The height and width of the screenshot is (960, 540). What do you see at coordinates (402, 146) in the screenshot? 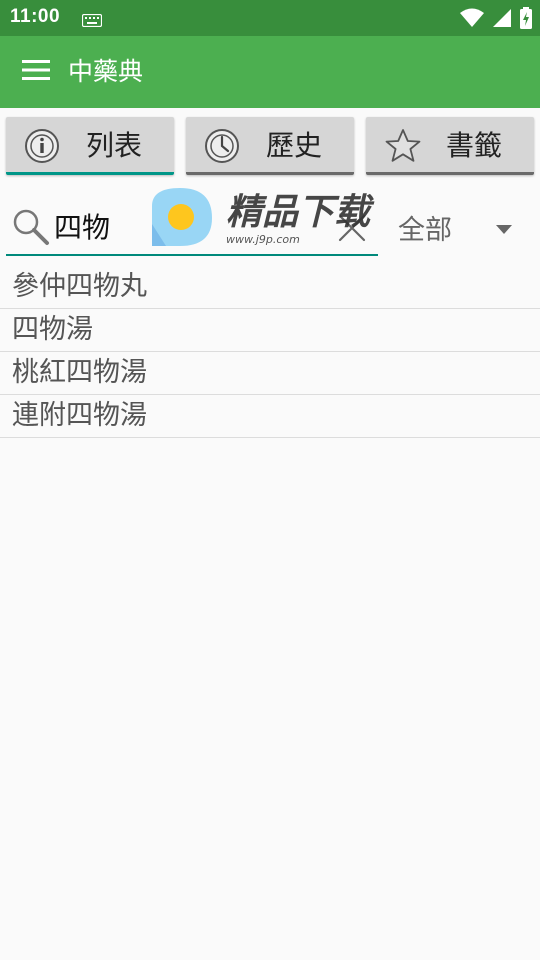
I see `star-icon` at bounding box center [402, 146].